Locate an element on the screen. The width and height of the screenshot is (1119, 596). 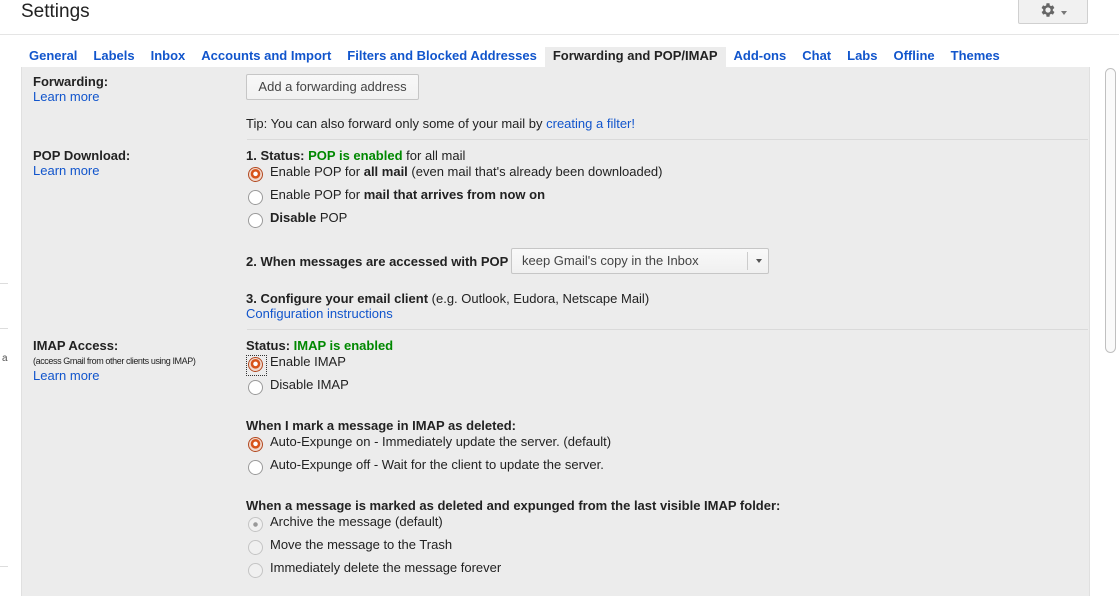
tab-accounts-and-import: Accounts and Import is located at coordinates (266, 57).